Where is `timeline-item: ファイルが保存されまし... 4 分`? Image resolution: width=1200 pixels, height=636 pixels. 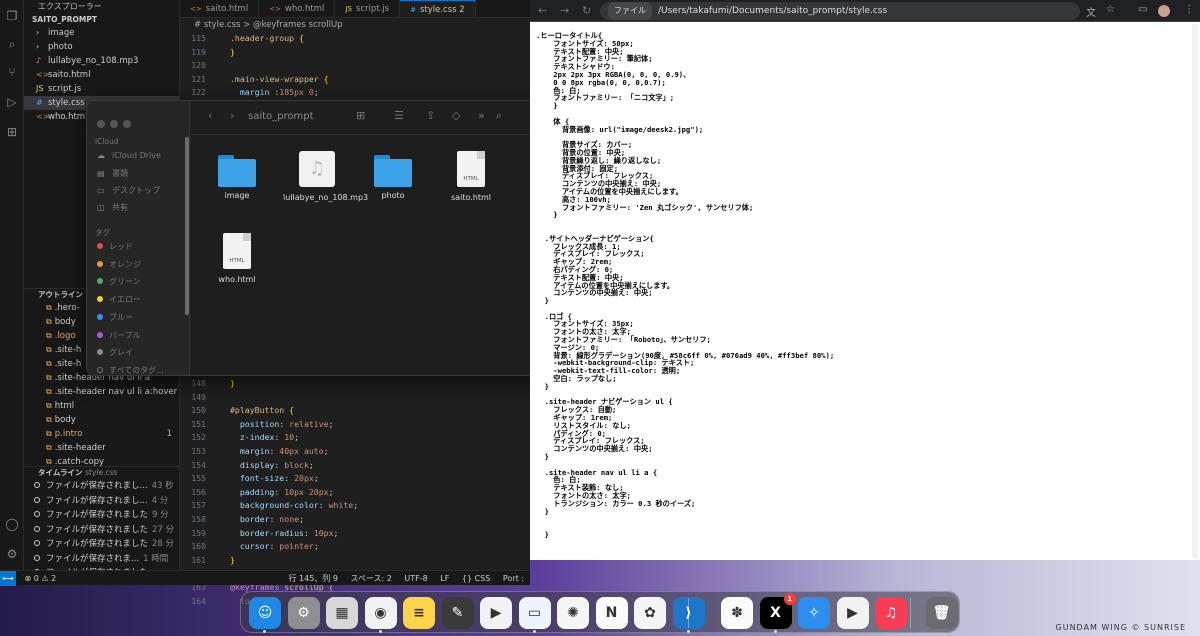
timeline-item: ファイルが保存されまし... 4 分 is located at coordinates (101, 501).